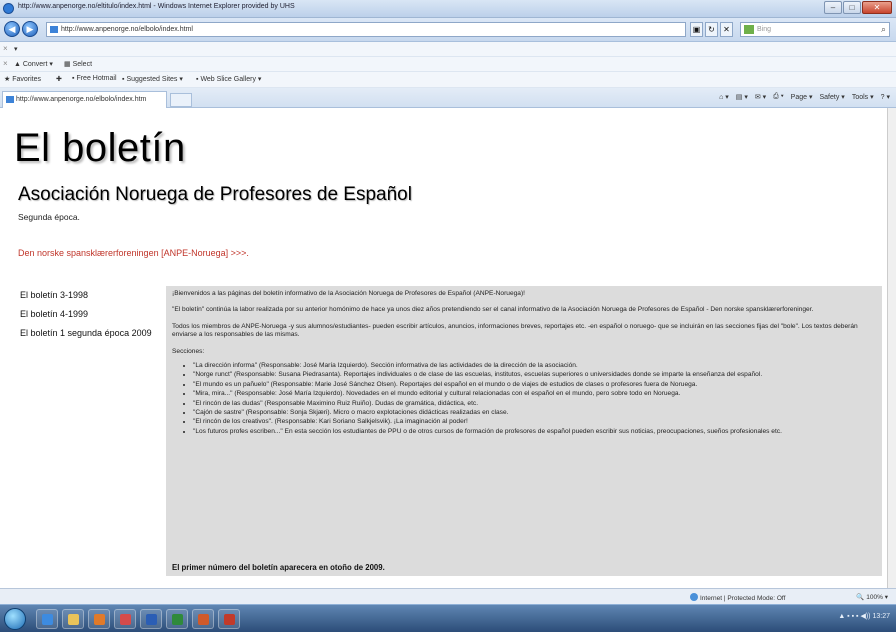 This screenshot has height=632, width=896. I want to click on internet-explorer-taskbar-icon, so click(47, 619).